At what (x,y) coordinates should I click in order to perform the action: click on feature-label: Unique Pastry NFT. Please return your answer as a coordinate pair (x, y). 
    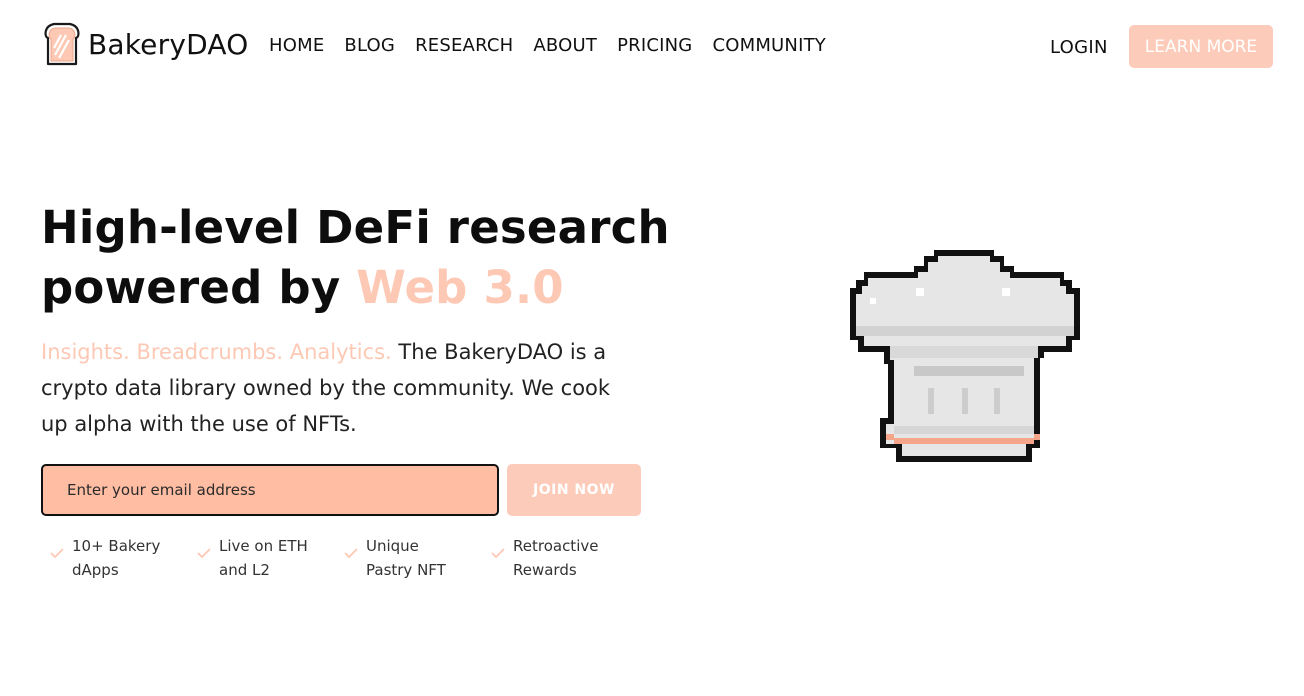
    Looking at the image, I should click on (406, 558).